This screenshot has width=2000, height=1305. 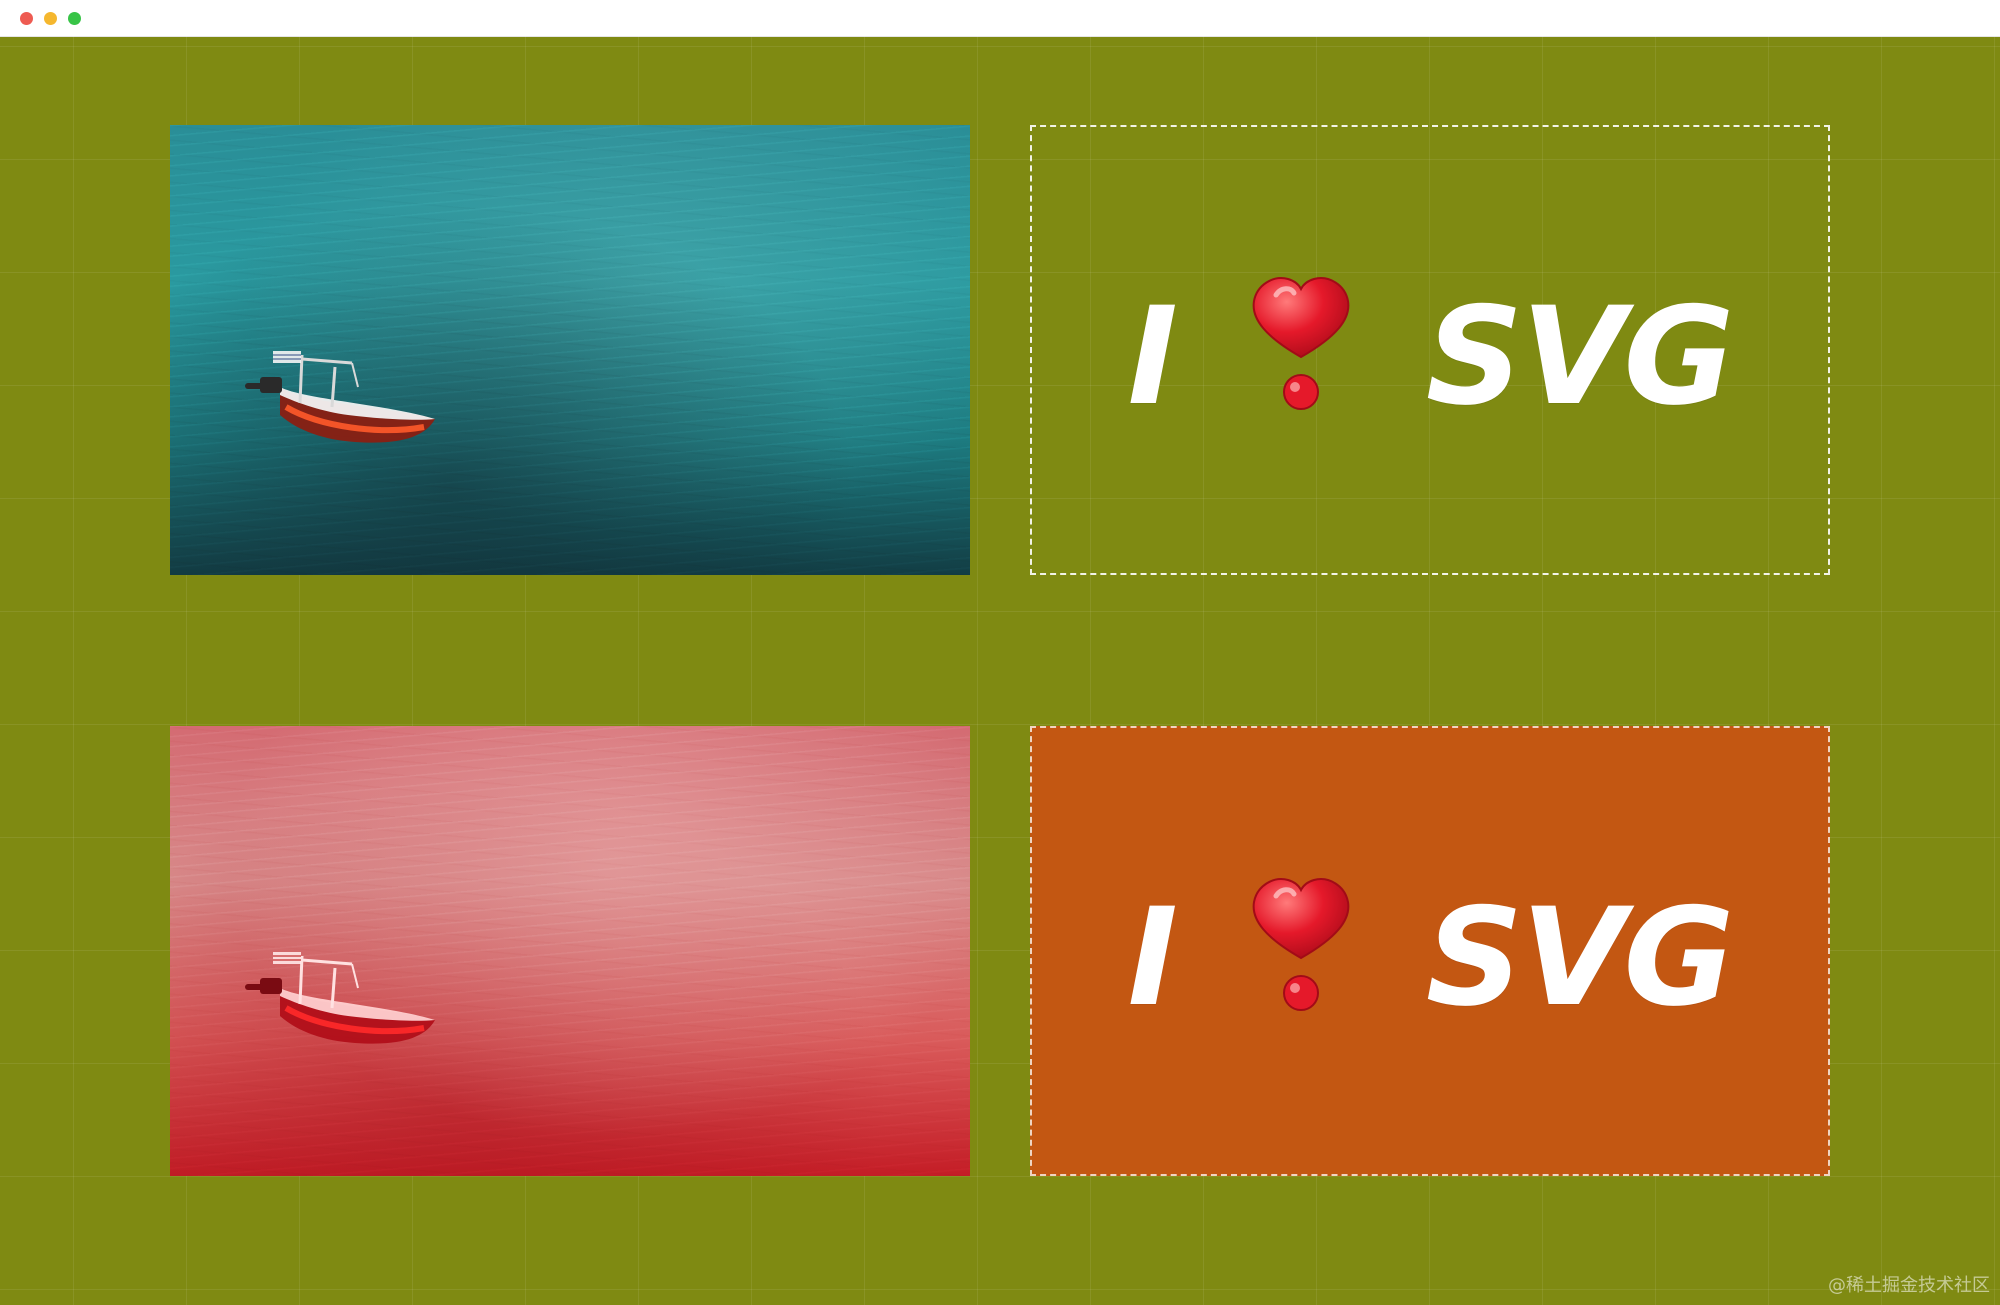 I want to click on boat-image-tinted, so click(x=340, y=998).